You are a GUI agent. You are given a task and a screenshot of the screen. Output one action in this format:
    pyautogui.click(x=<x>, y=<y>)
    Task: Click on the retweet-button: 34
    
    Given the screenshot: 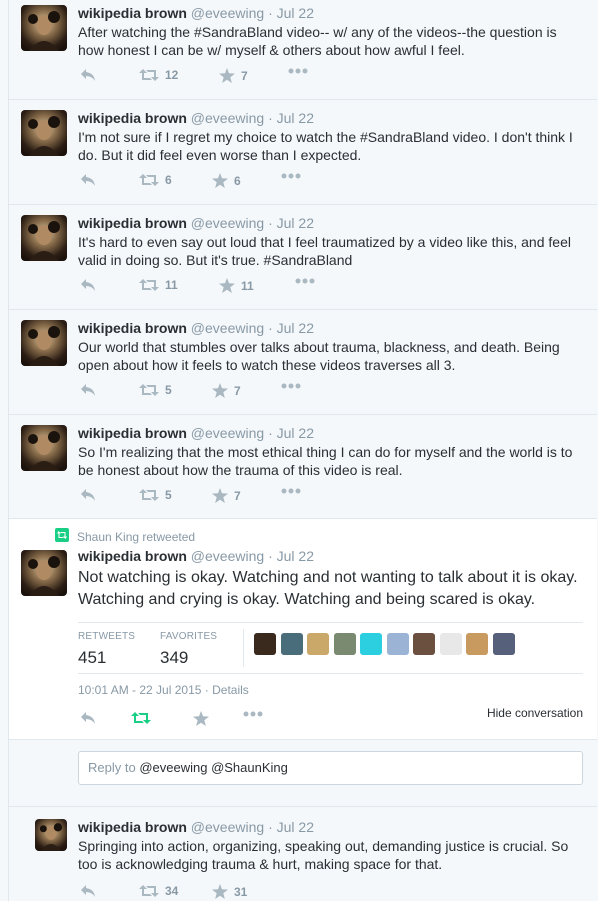 What is the action you would take?
    pyautogui.click(x=158, y=891)
    